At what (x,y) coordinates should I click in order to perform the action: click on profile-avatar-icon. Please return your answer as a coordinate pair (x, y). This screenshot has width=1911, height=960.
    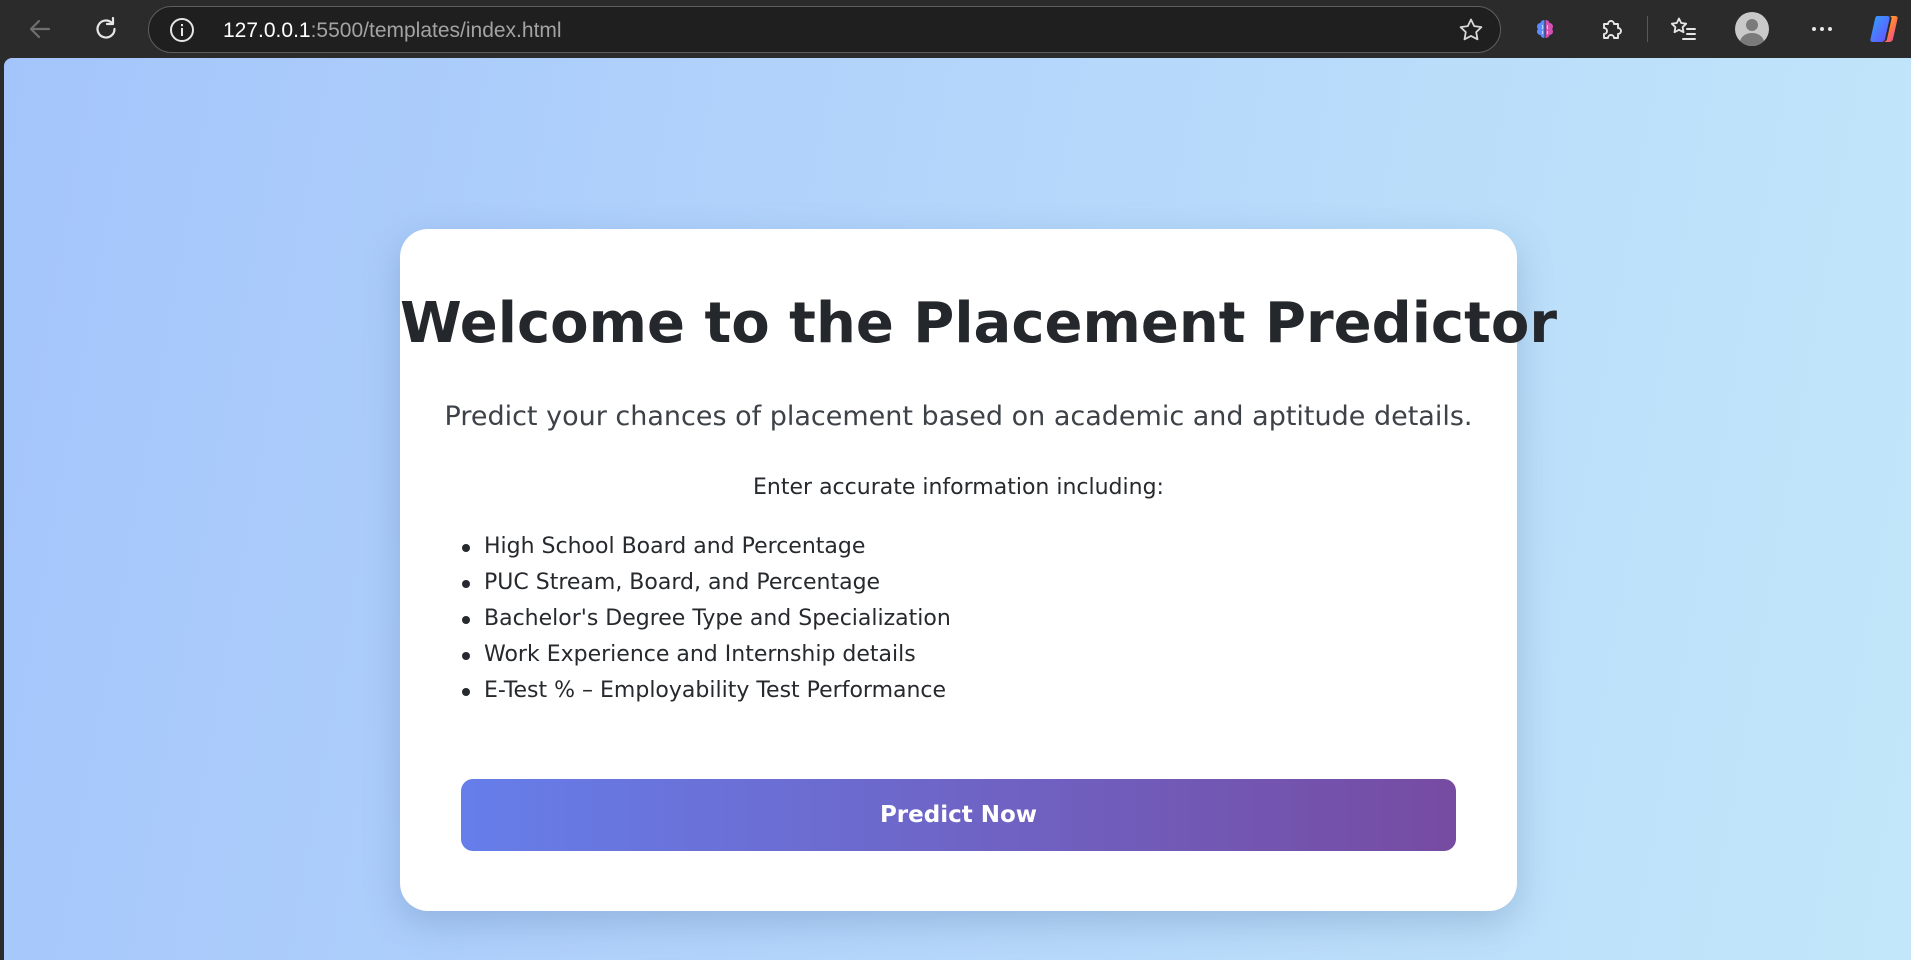
    Looking at the image, I should click on (1752, 29).